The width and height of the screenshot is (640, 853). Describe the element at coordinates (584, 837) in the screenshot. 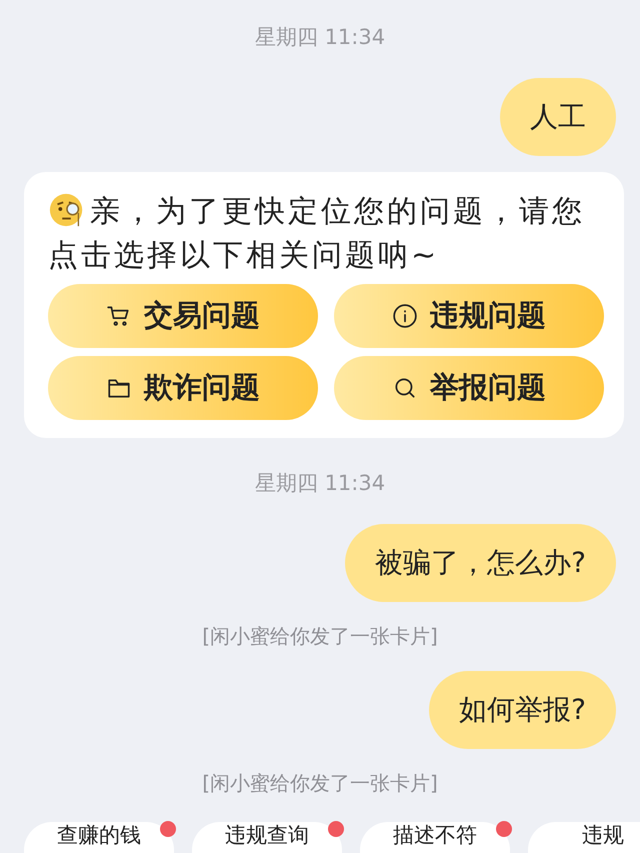

I see `quick-chip: 违规` at that location.